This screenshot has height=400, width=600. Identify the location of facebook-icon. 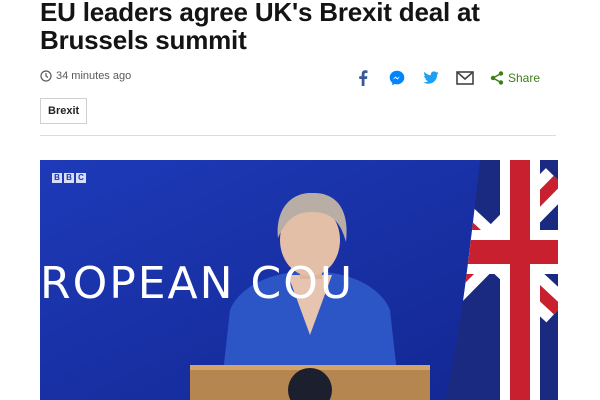
(363, 78).